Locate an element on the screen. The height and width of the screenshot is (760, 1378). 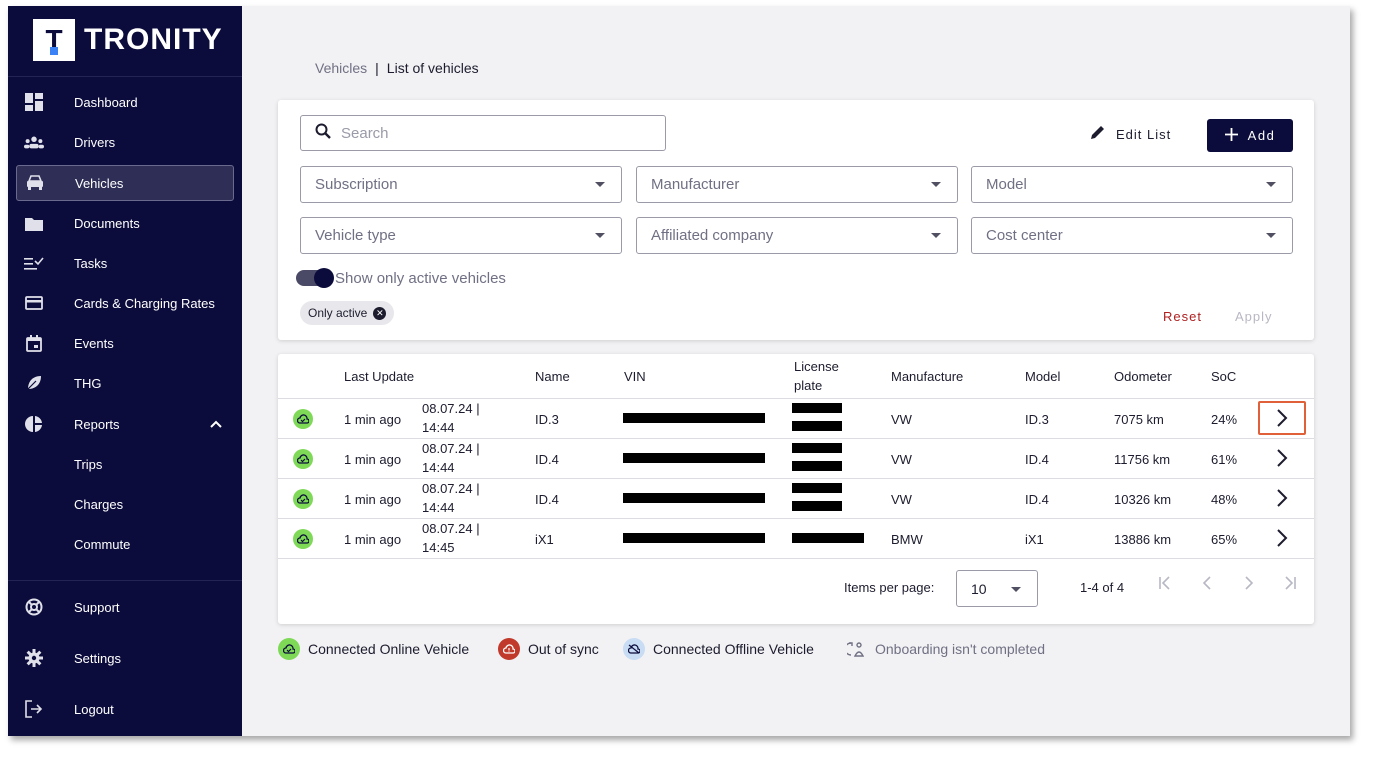
sidebar-item-commute: Commute is located at coordinates (125, 544).